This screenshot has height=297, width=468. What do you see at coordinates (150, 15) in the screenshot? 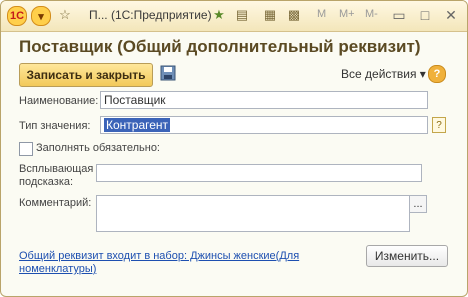
I see `window-title: П... (1С:Предприятие)` at bounding box center [150, 15].